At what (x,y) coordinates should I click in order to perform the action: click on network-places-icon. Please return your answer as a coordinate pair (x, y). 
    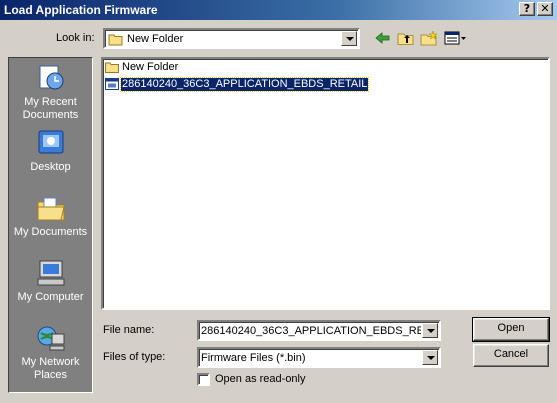
    Looking at the image, I should click on (51, 338).